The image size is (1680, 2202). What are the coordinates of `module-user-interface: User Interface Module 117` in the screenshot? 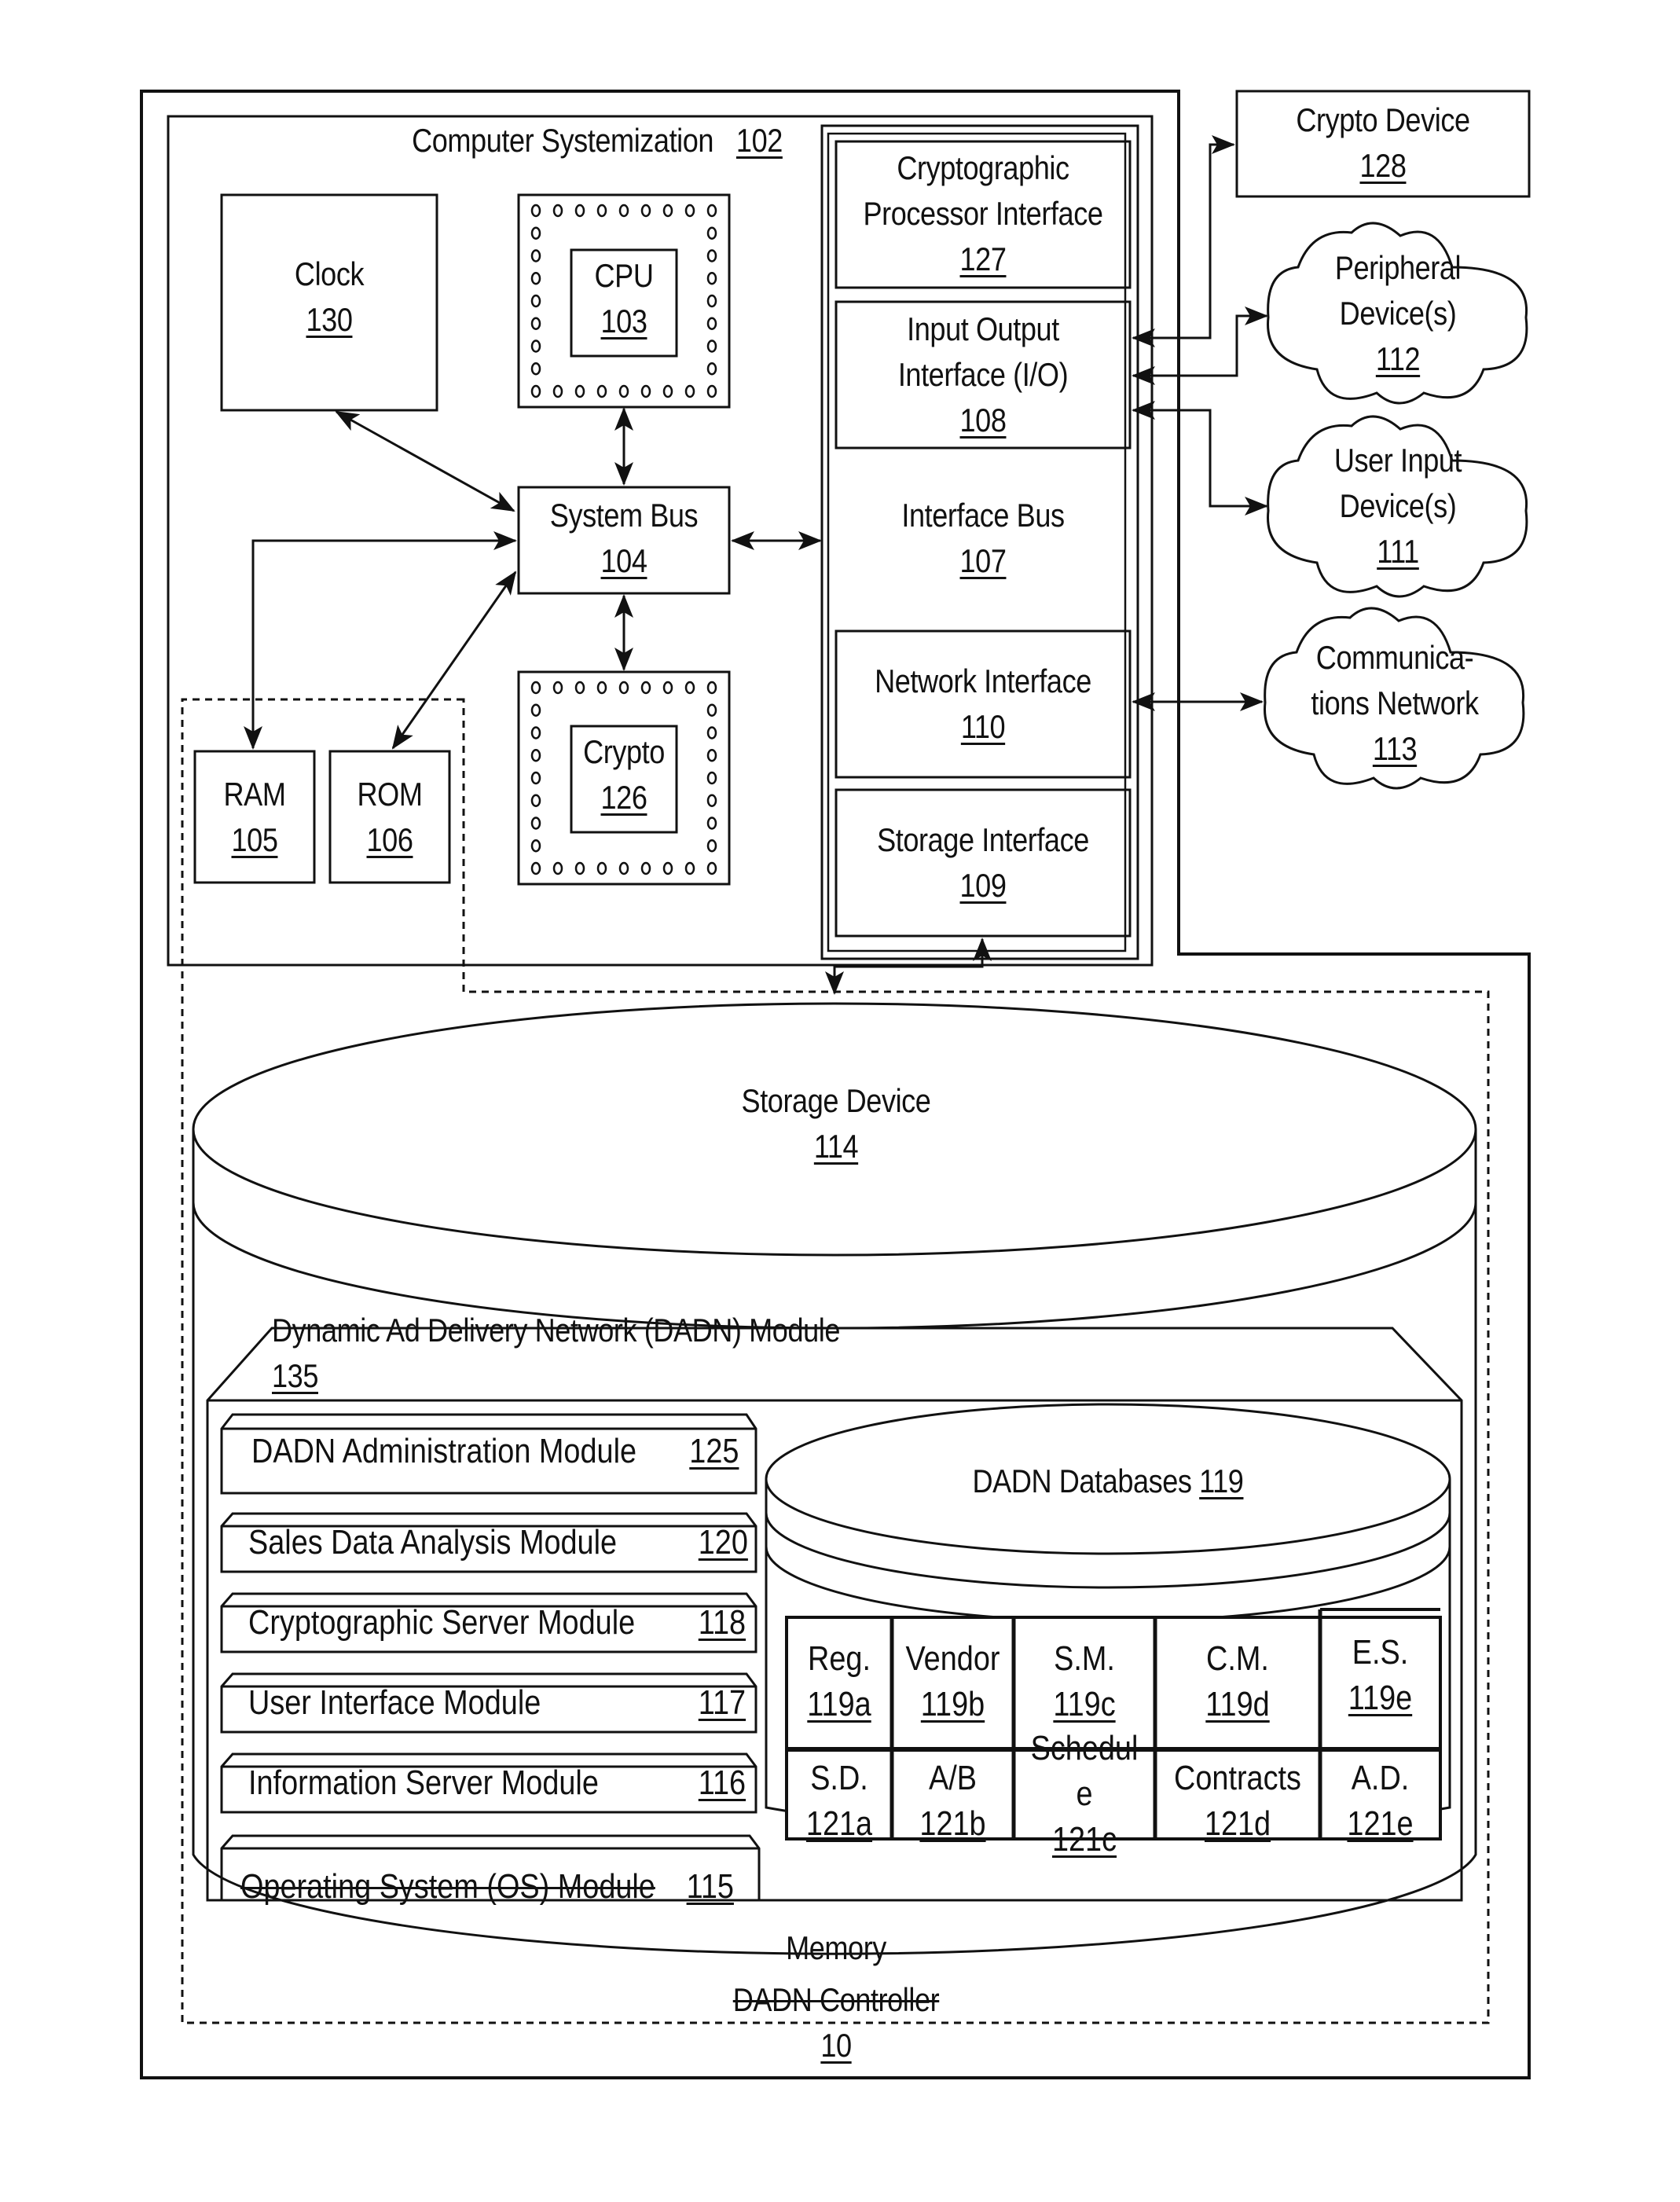 It's located at (497, 1702).